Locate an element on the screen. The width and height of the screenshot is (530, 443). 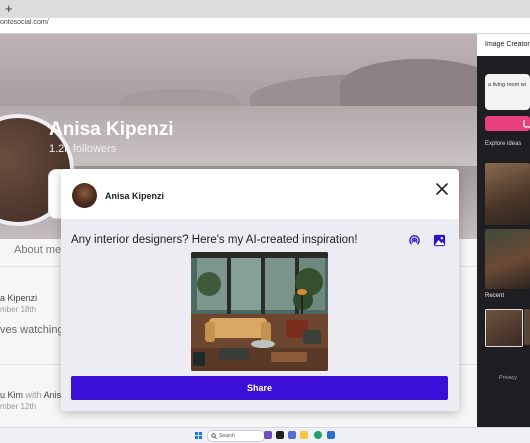
task-view-icon is located at coordinates (280, 435).